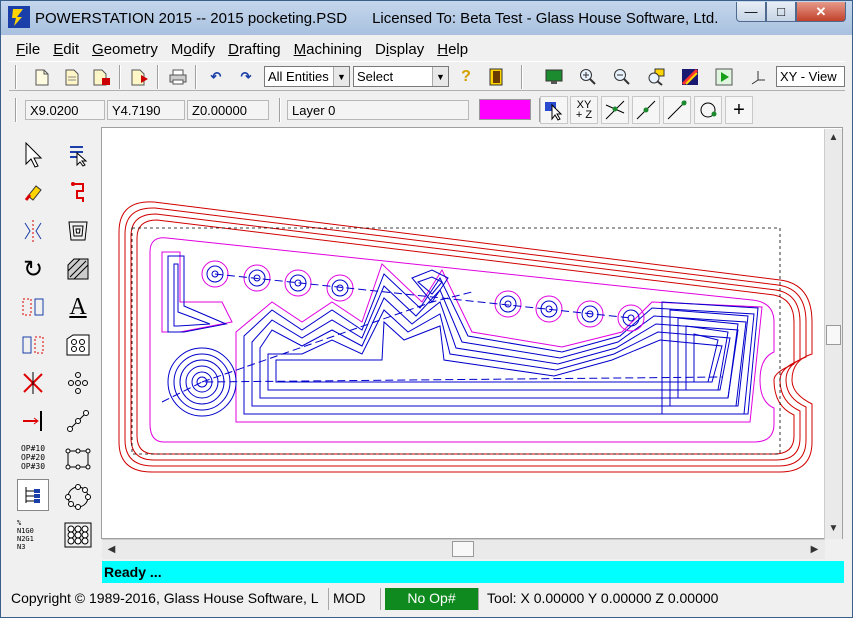 The image size is (853, 618). What do you see at coordinates (355, 599) in the screenshot?
I see `mode-indicator: MOD` at bounding box center [355, 599].